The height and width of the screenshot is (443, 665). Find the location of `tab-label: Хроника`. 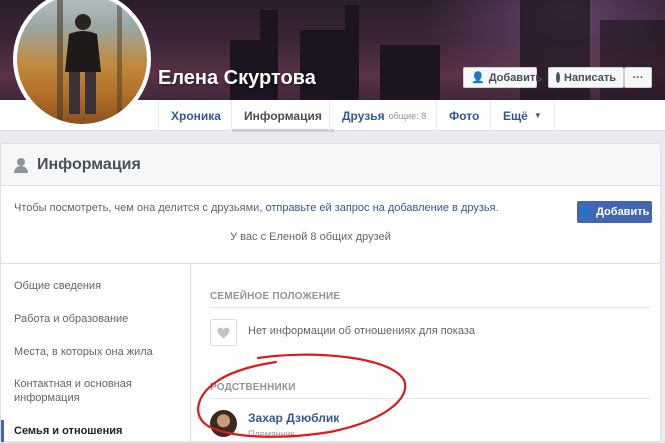

tab-label: Хроника is located at coordinates (196, 115).